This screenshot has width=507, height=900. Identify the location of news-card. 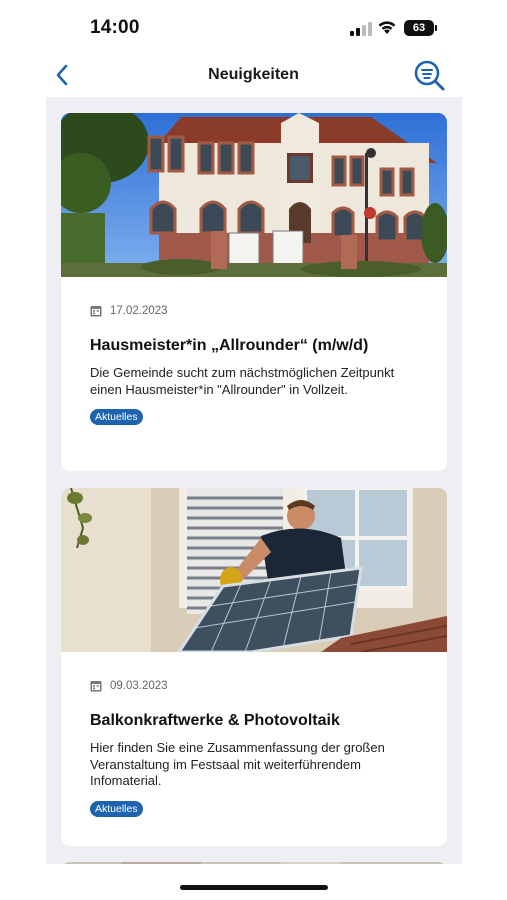
(254, 863).